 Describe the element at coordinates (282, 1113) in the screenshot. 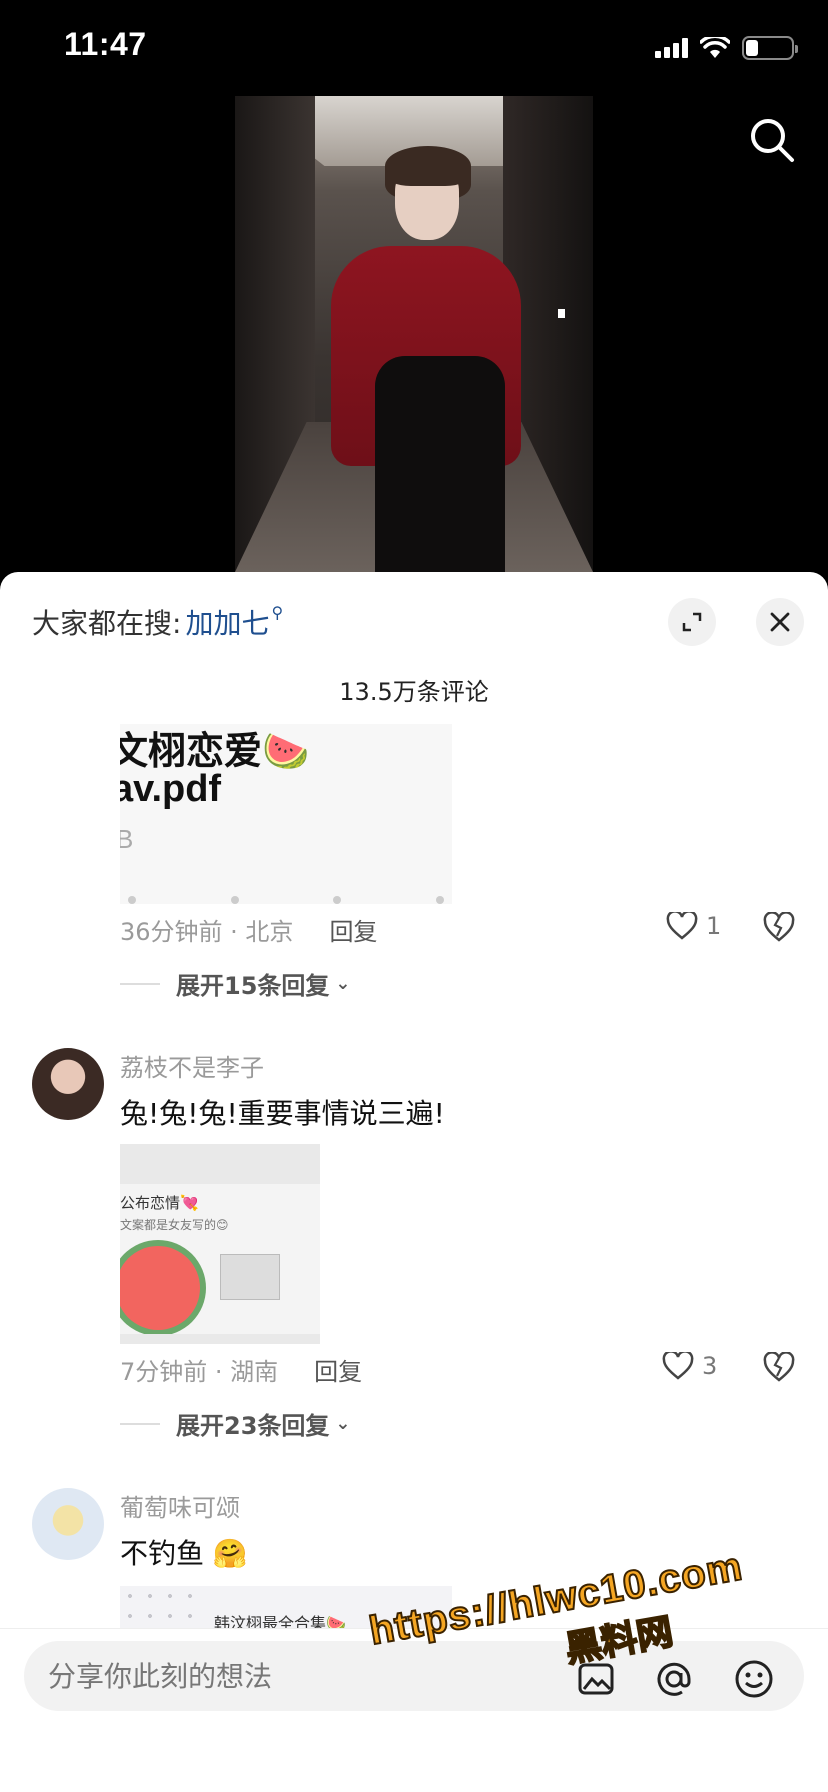

I see `comment-text: 兔!兔!兔!重要事情说三遍!` at that location.